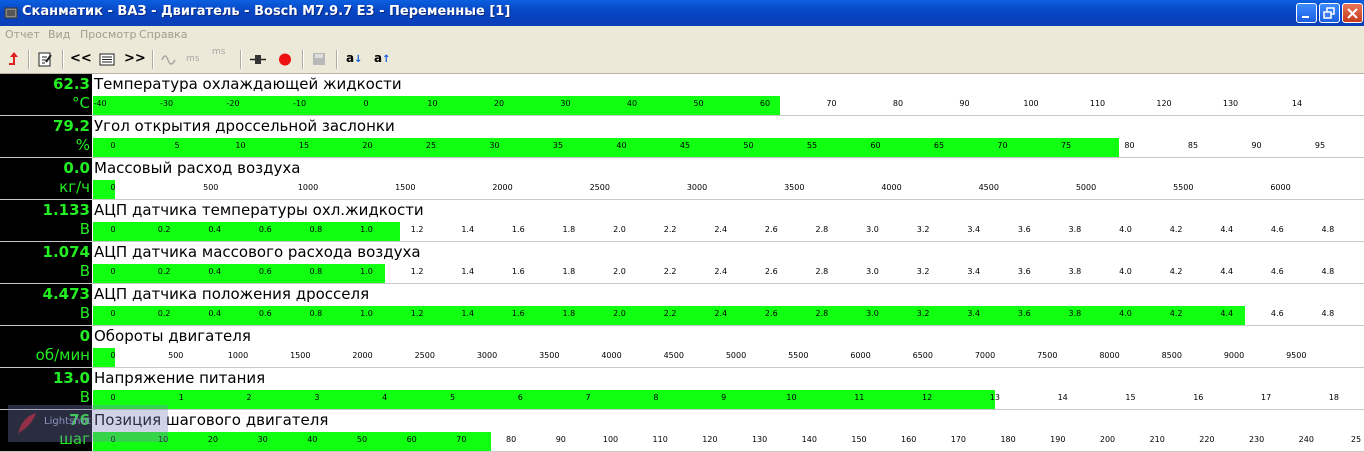  I want to click on wave-icon, so click(169, 59).